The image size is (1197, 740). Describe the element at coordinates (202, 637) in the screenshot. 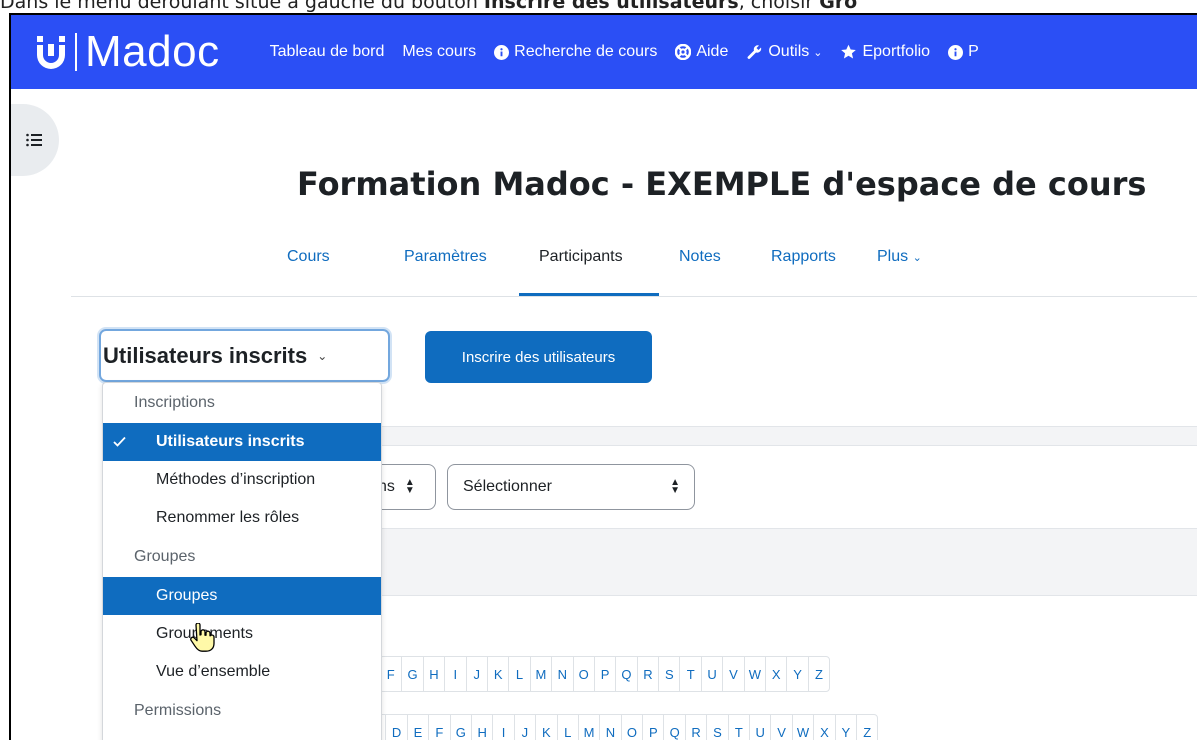

I see `hand-pointer-cursor-icon` at that location.